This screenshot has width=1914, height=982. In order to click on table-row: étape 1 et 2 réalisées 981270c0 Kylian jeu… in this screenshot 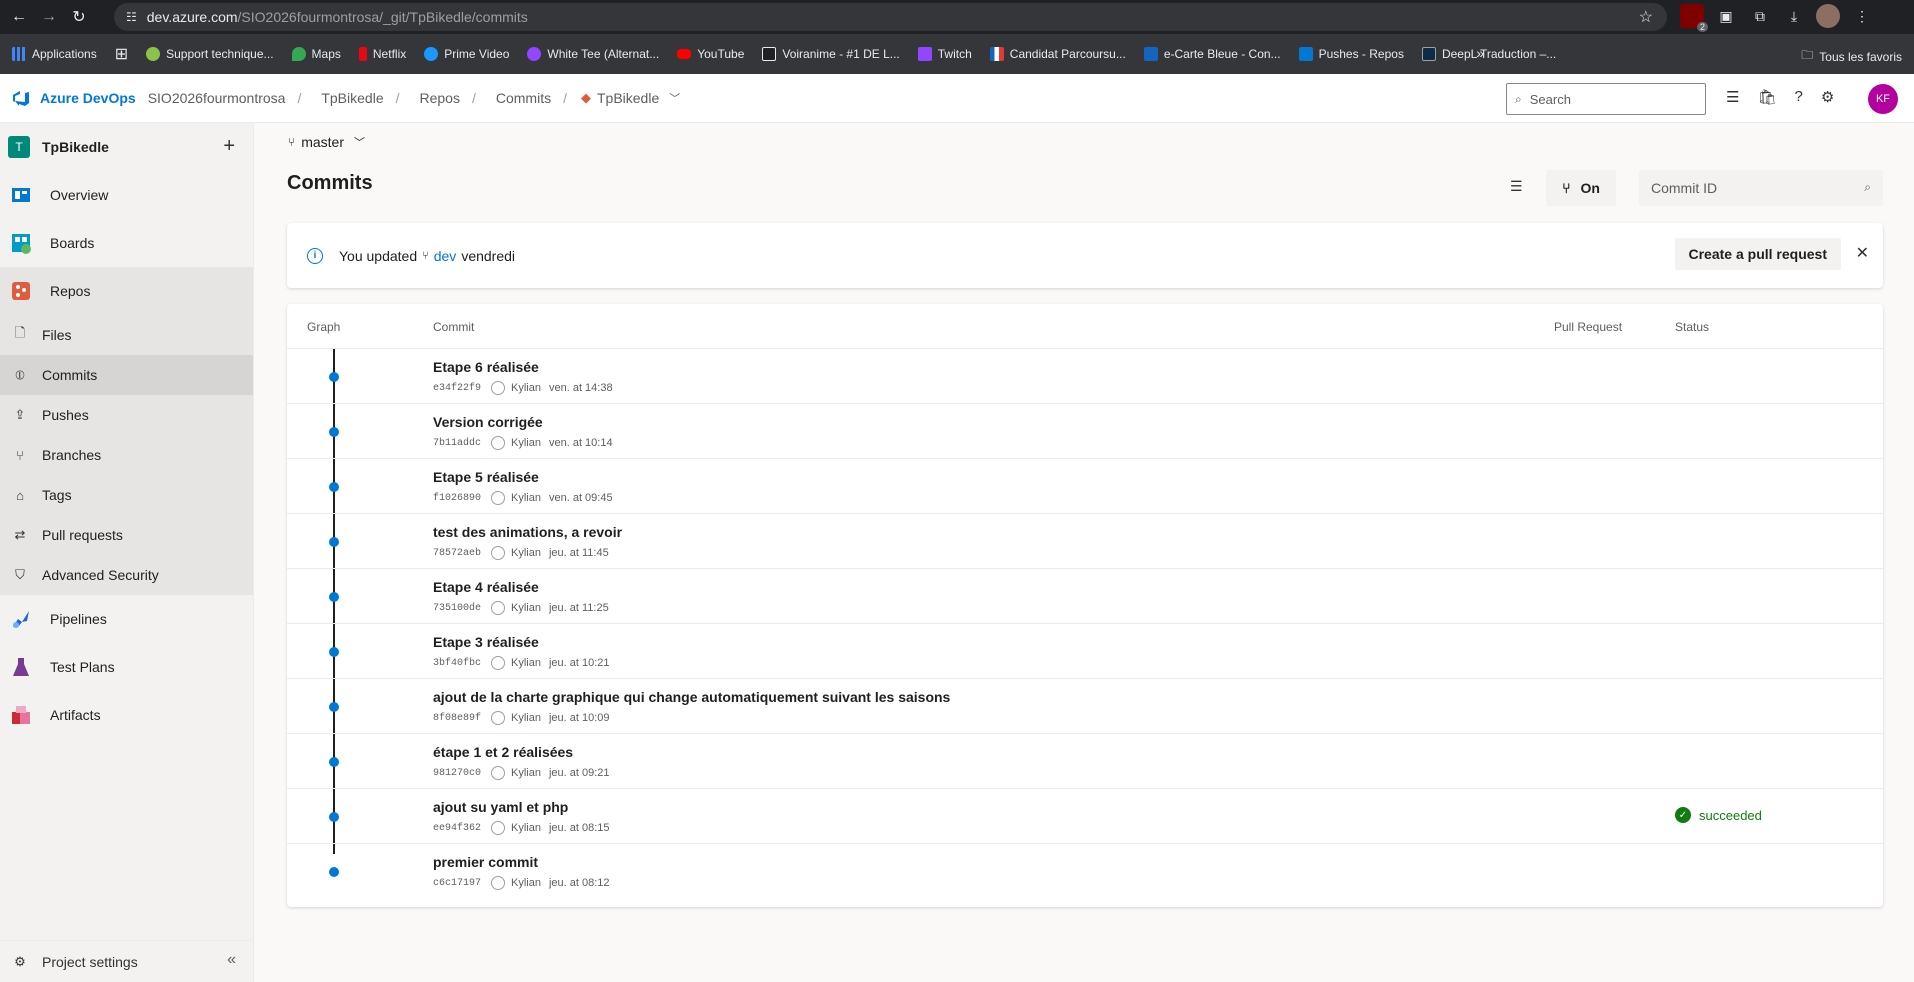, I will do `click(1085, 761)`.